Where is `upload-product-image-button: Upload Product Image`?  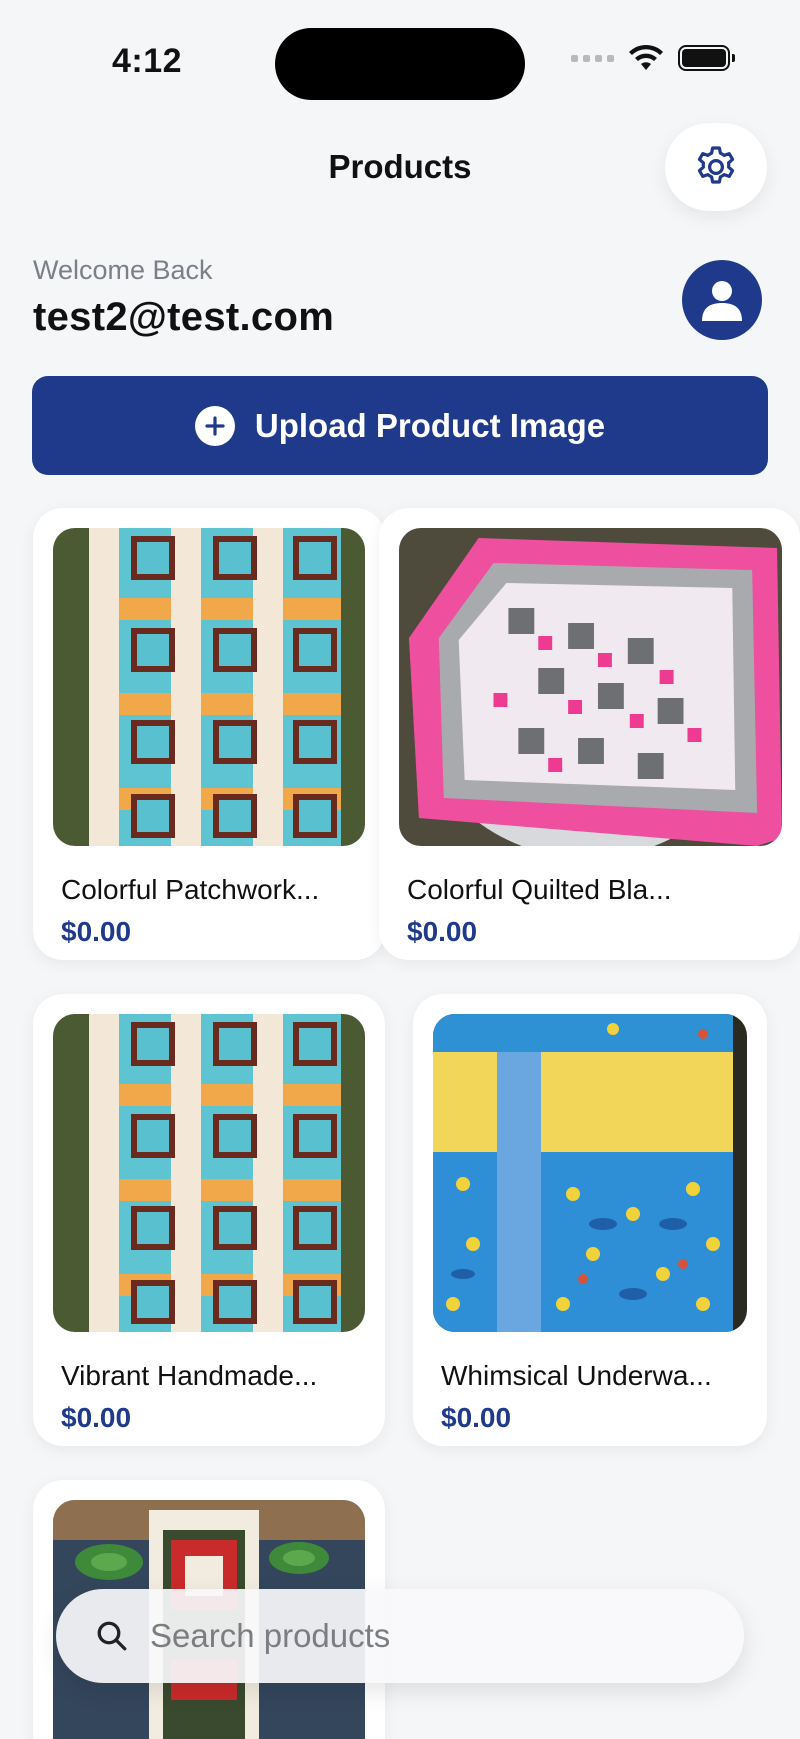
upload-product-image-button: Upload Product Image is located at coordinates (400, 425).